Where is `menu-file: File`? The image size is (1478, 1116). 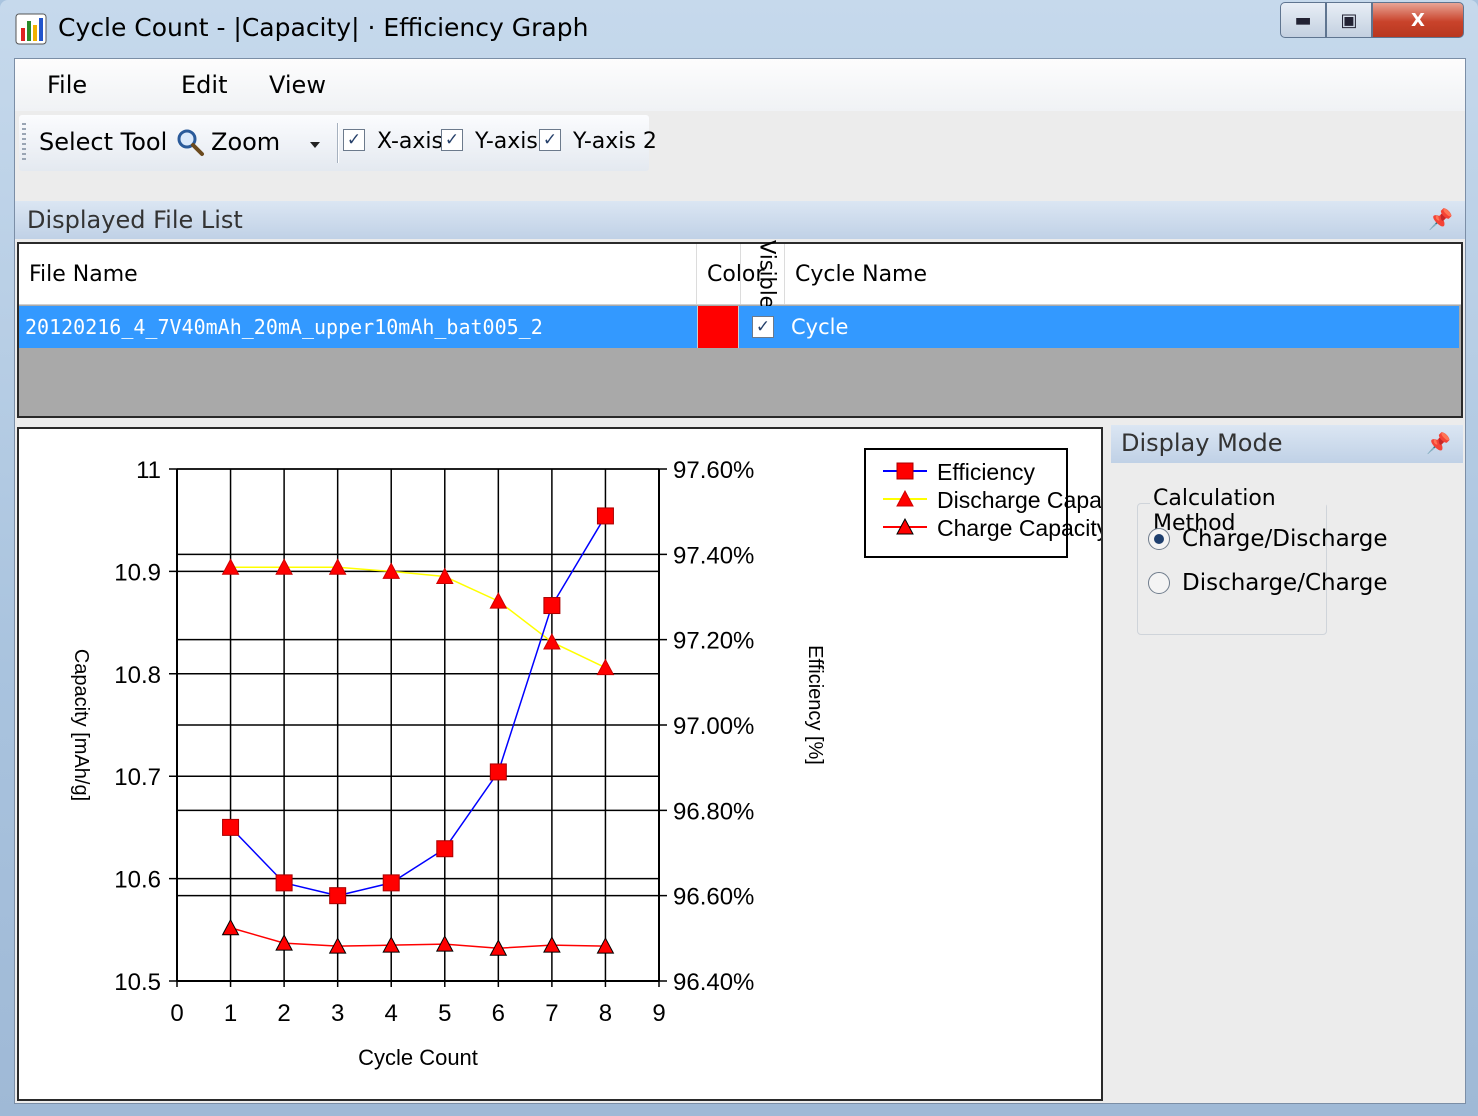
menu-file: File is located at coordinates (67, 85).